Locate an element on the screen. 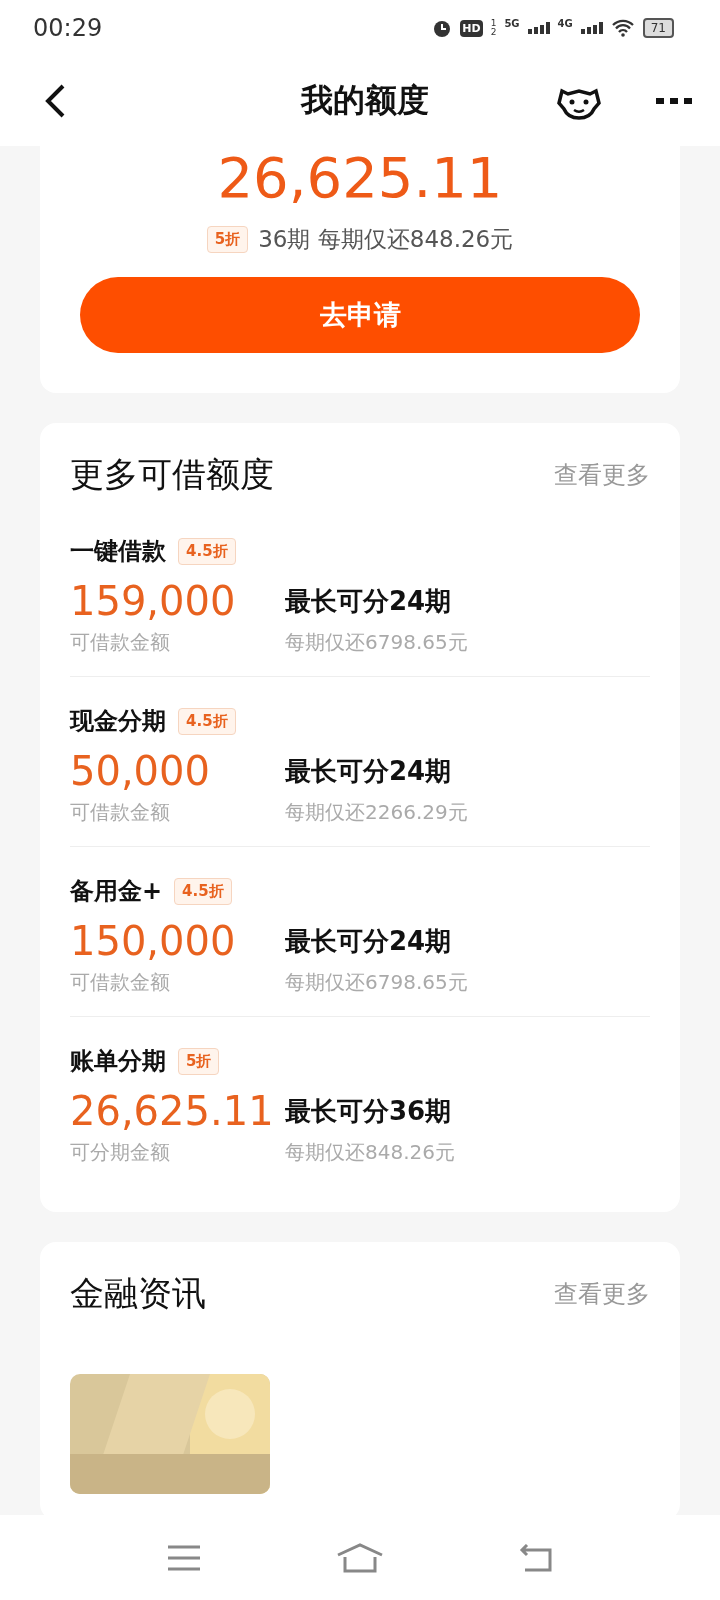 This screenshot has height=1600, width=720. amount-label: 可分期金额 is located at coordinates (120, 1152).